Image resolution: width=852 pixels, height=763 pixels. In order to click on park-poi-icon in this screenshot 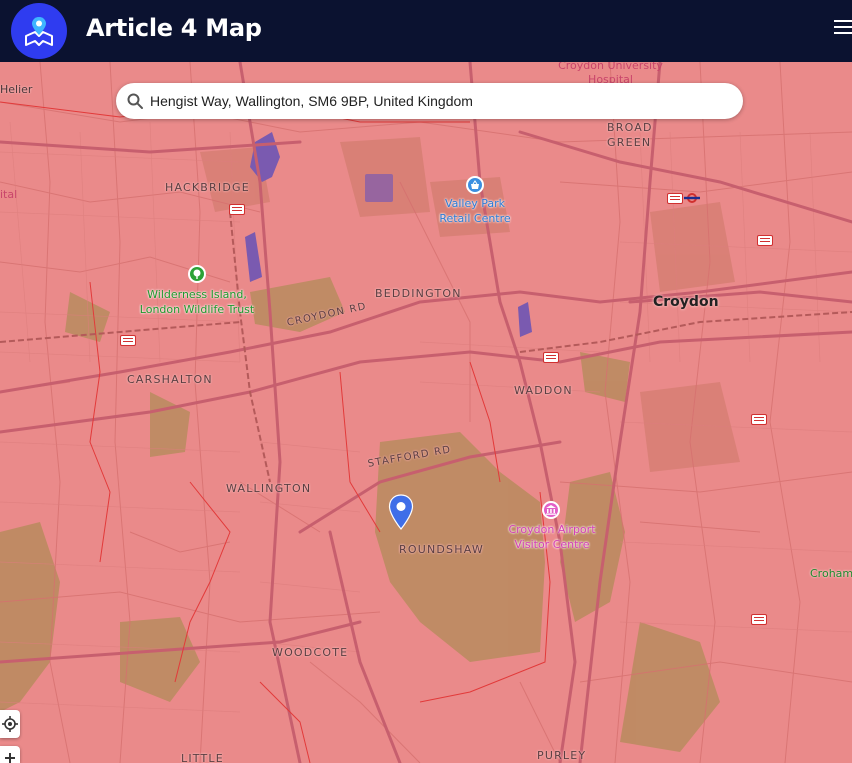, I will do `click(197, 274)`.